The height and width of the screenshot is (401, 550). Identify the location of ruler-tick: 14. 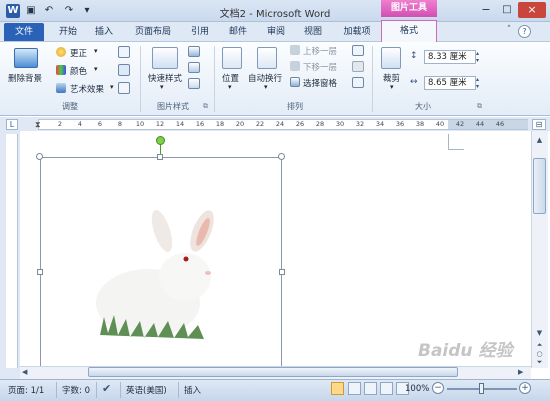
(180, 124).